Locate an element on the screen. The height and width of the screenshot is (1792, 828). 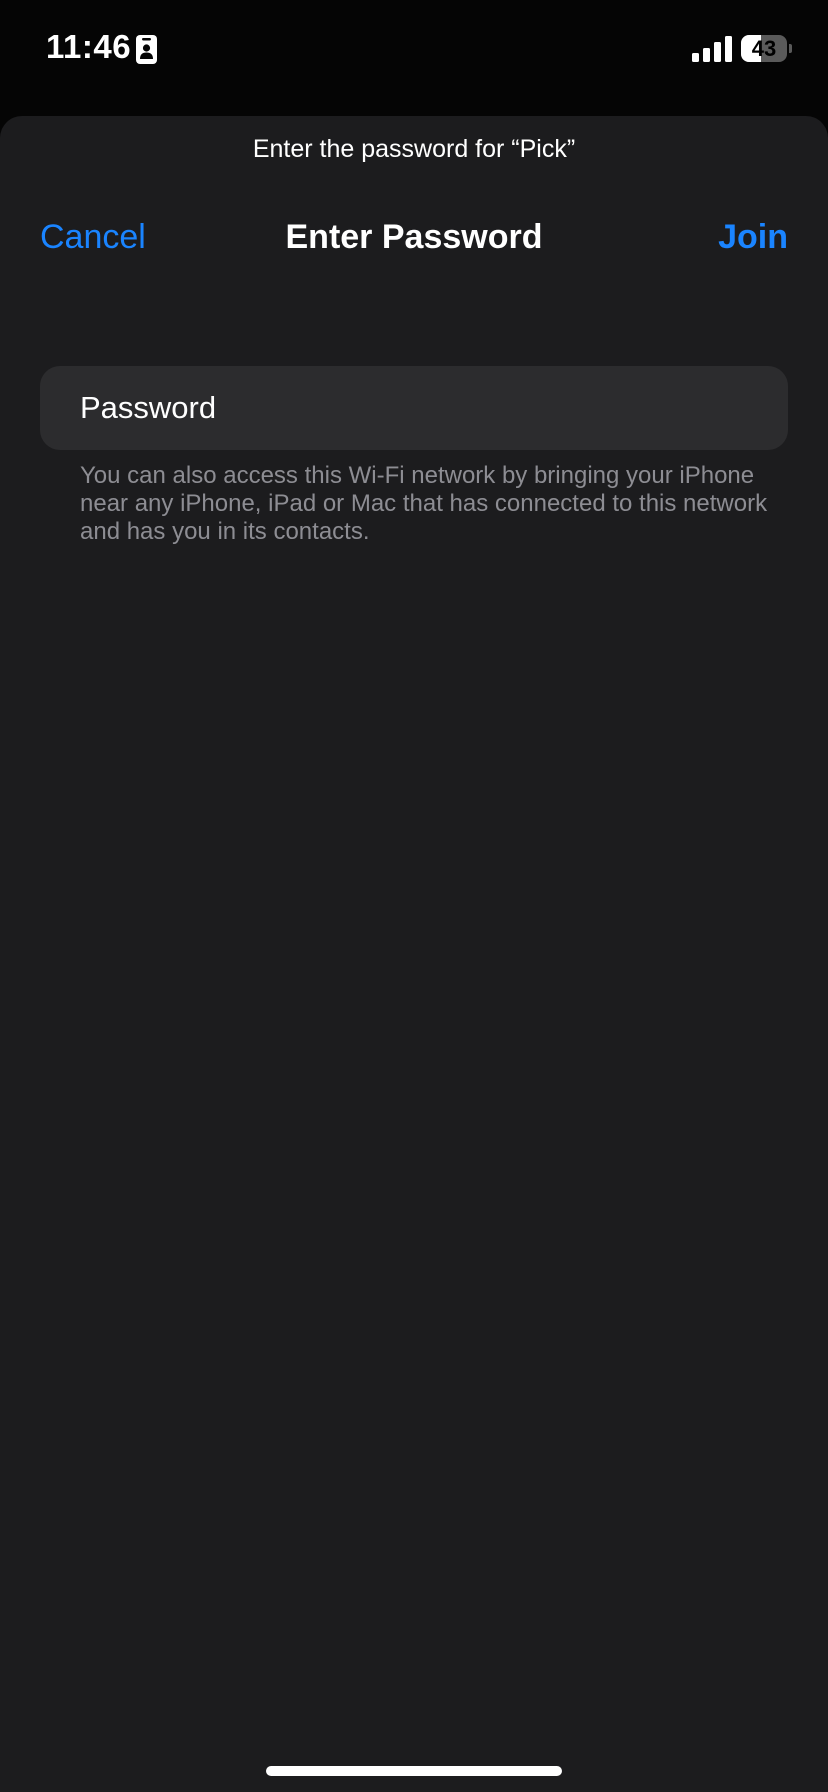
cancel-button: Cancel is located at coordinates (93, 237).